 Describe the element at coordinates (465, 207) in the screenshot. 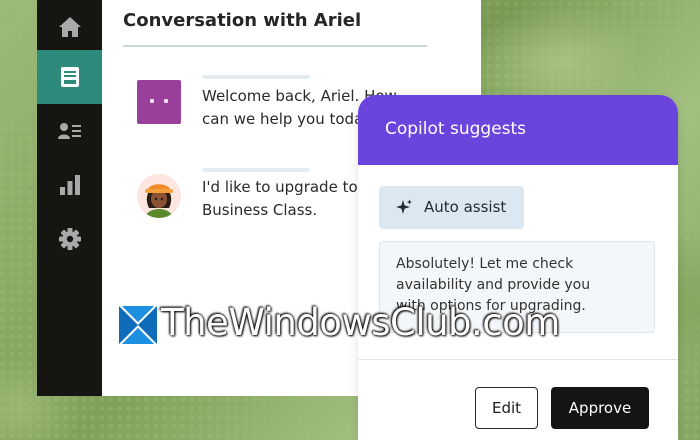

I see `auto-assist-label: Auto assist` at that location.